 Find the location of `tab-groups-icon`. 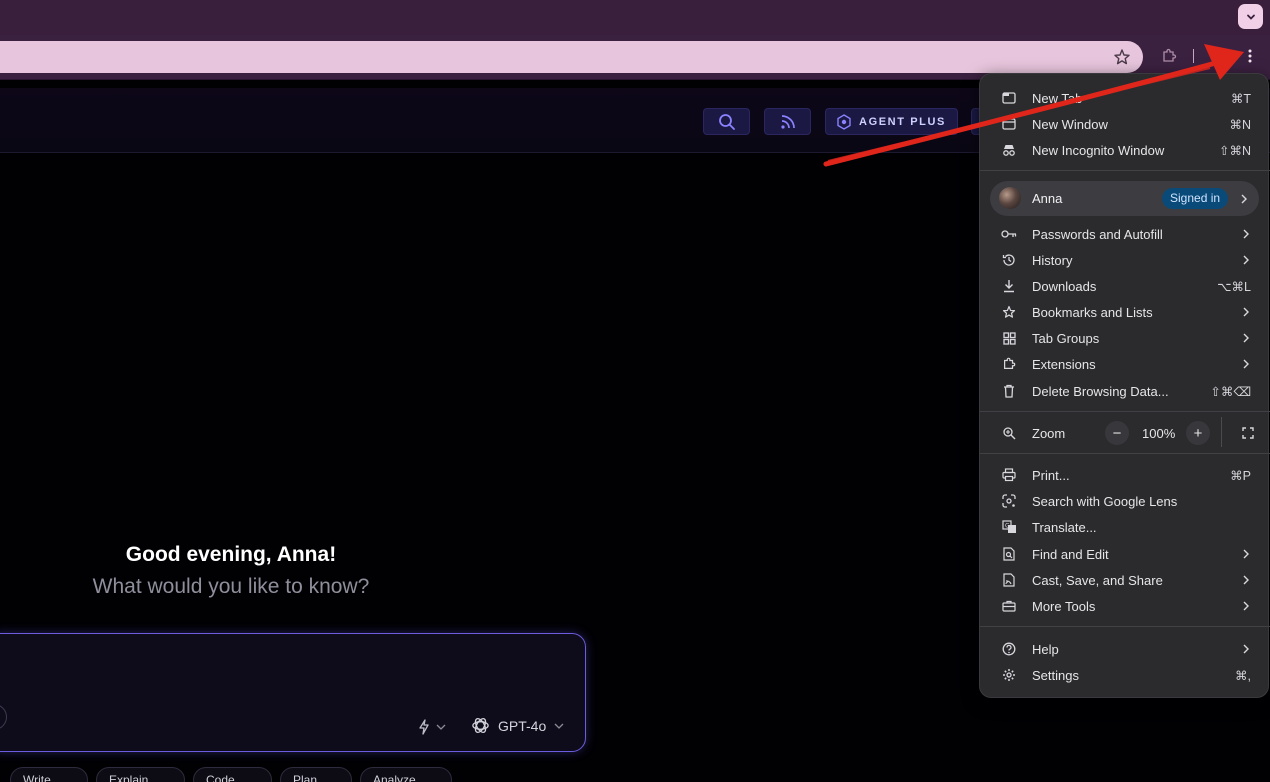

tab-groups-icon is located at coordinates (1009, 338).